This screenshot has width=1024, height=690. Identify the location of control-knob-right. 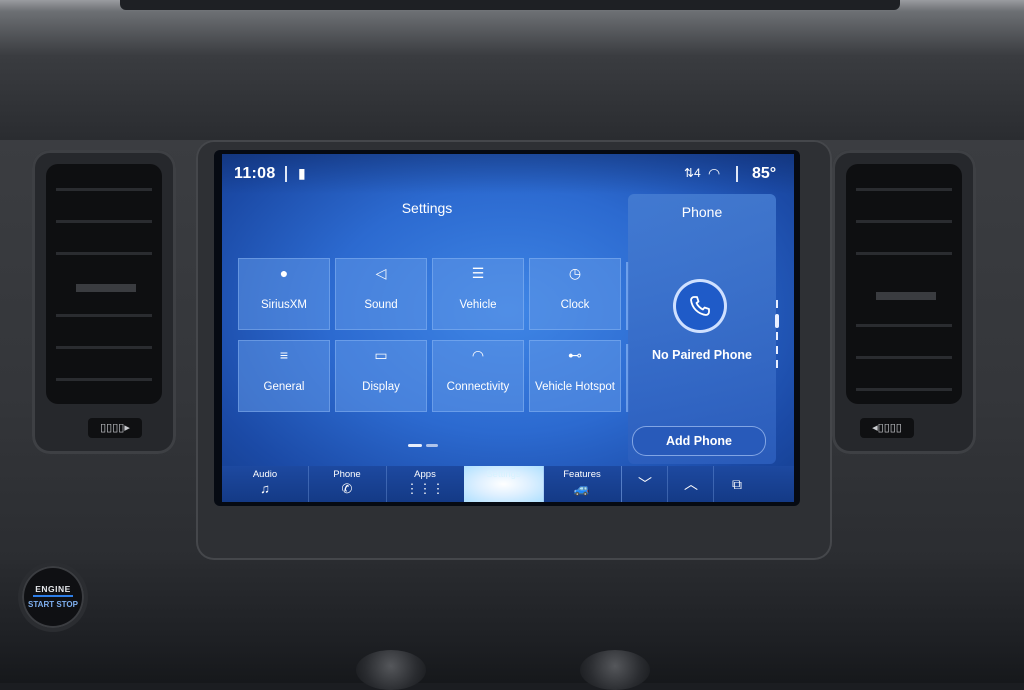
(615, 670).